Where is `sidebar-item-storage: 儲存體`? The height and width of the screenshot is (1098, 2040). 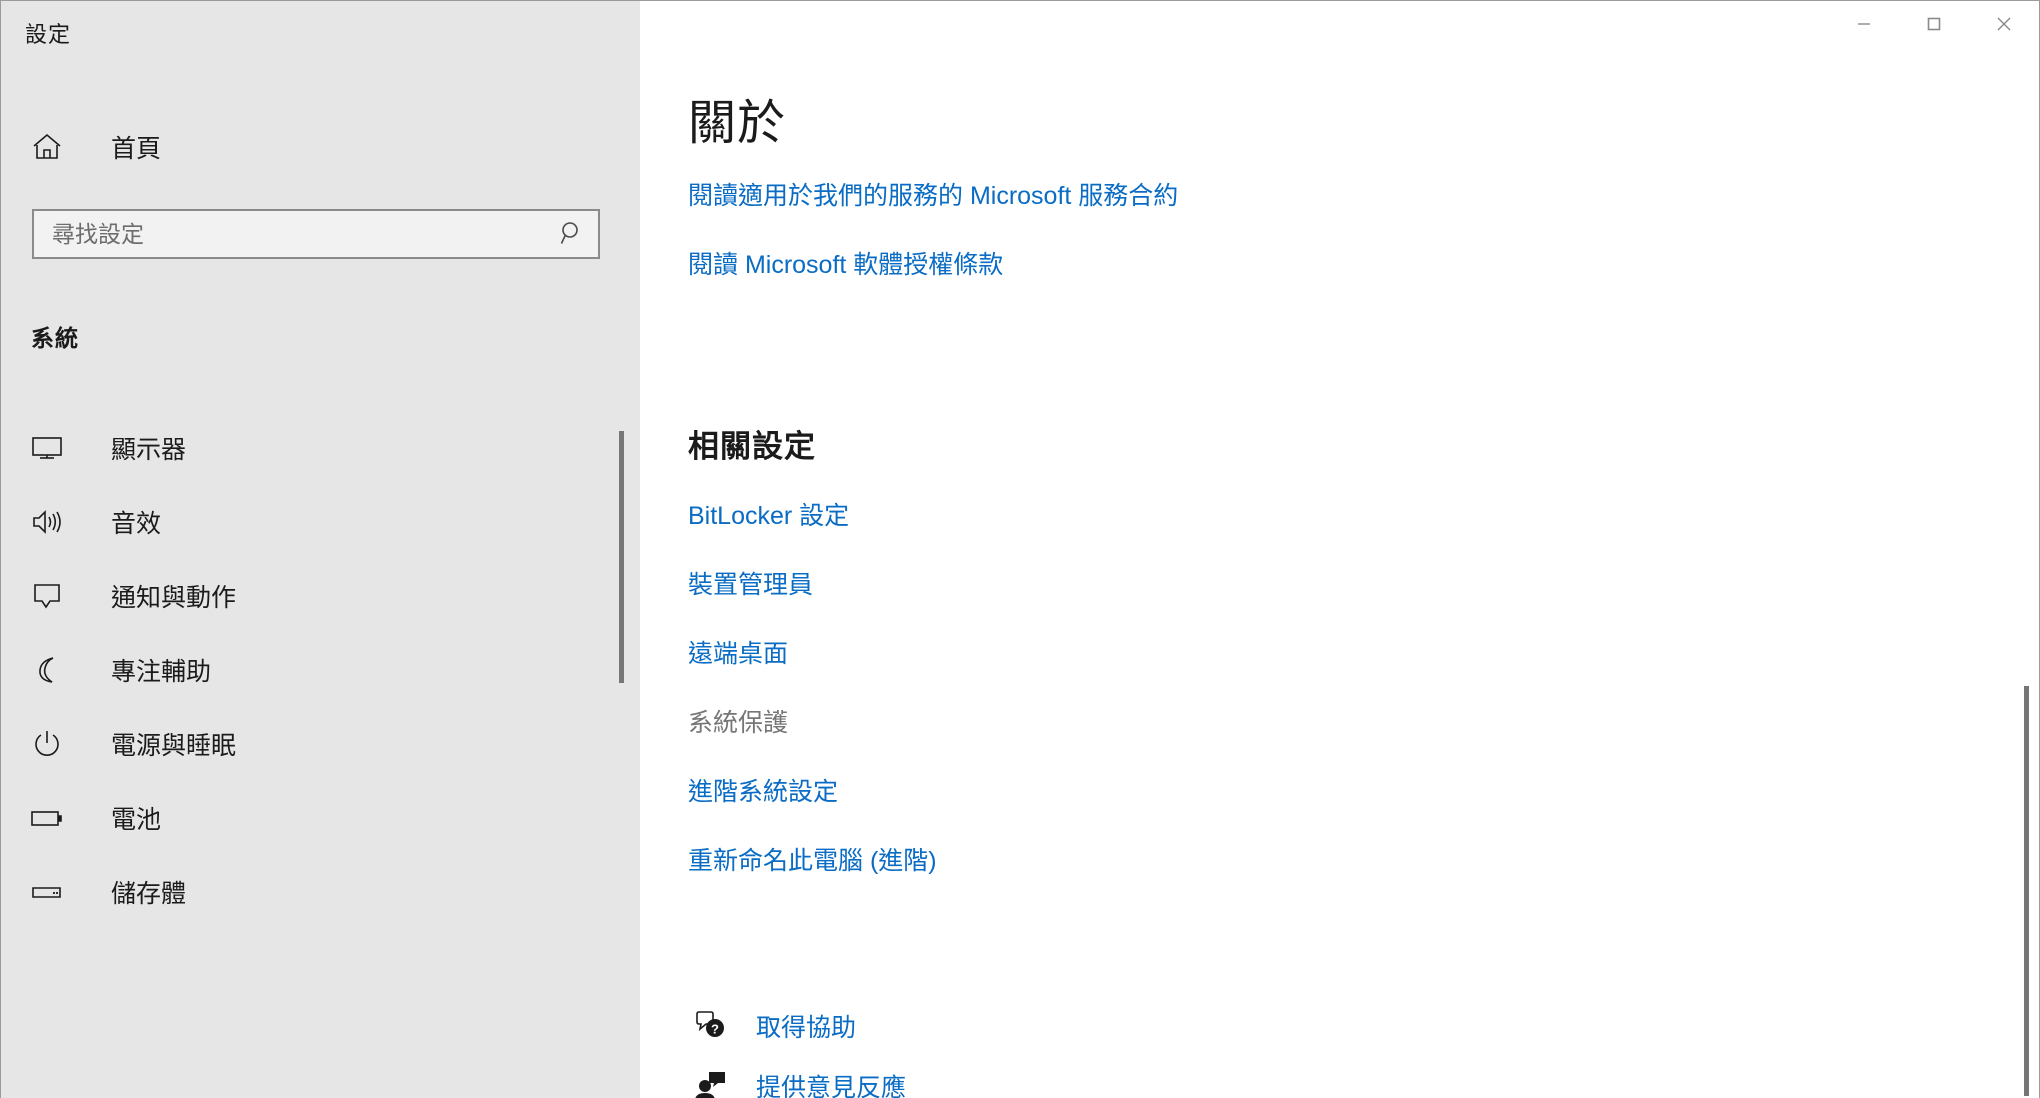
sidebar-item-storage: 儲存體 is located at coordinates (320, 892).